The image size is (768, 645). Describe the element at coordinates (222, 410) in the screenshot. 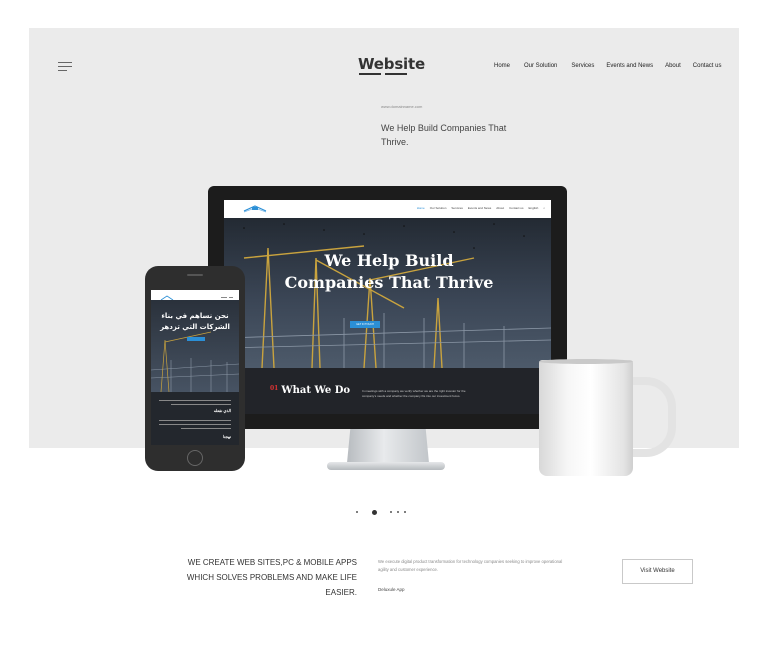

I see `phone-subheading: الذي نفعله` at that location.